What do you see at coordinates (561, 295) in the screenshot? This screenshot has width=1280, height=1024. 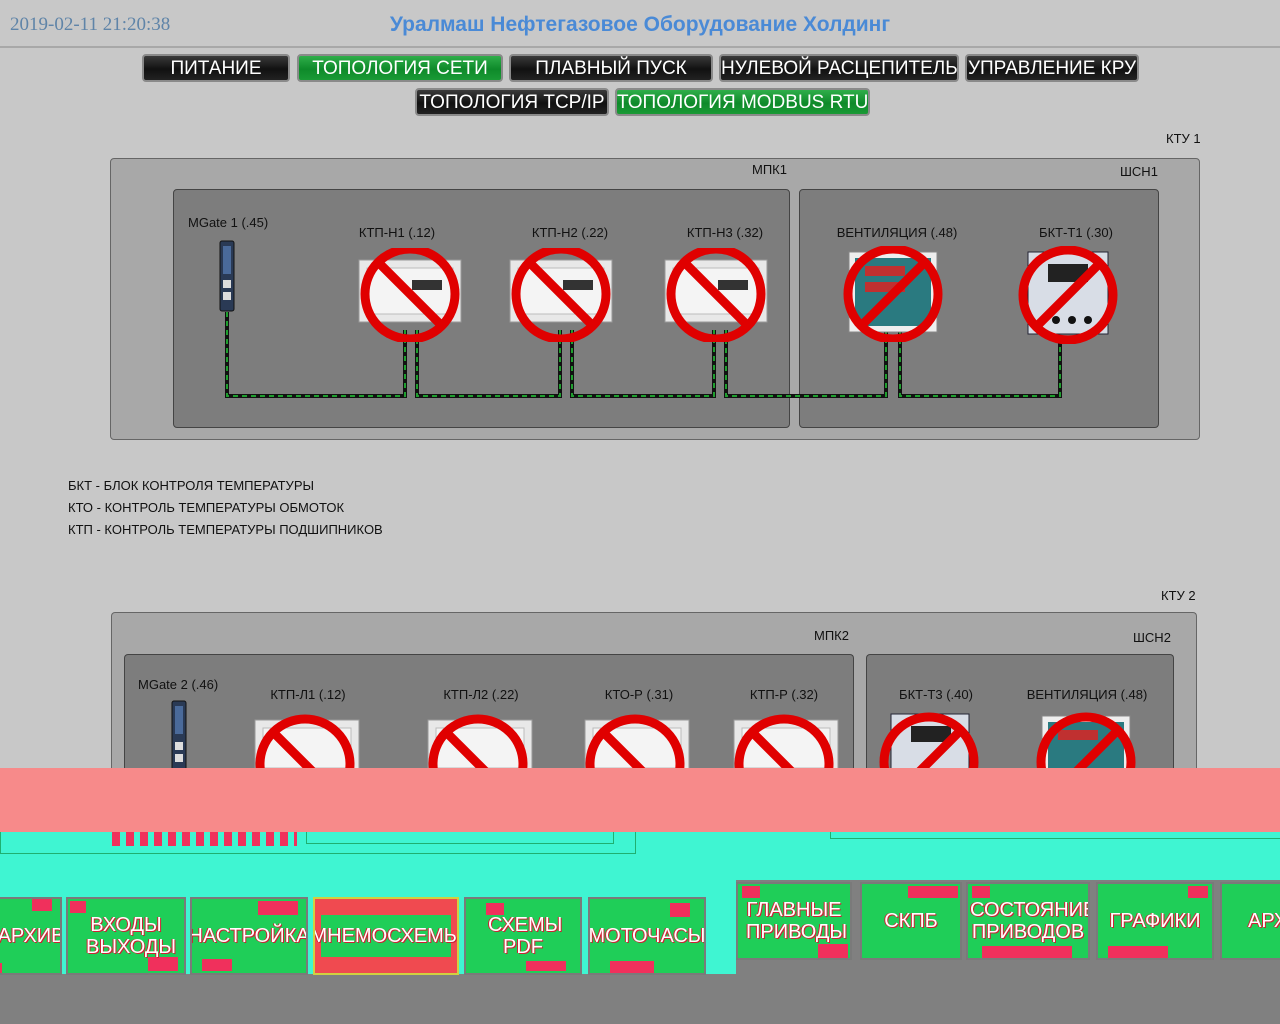 I see `ktu1-ktp-n2-device` at bounding box center [561, 295].